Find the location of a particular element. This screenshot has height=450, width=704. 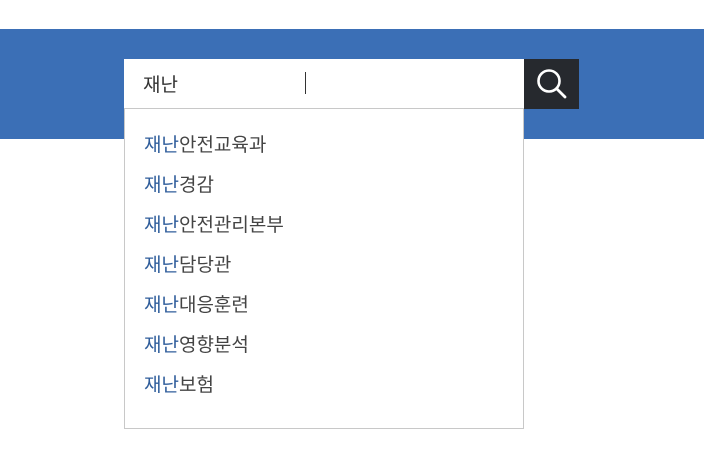

suggestion-rest: 영향분석 is located at coordinates (213, 345).